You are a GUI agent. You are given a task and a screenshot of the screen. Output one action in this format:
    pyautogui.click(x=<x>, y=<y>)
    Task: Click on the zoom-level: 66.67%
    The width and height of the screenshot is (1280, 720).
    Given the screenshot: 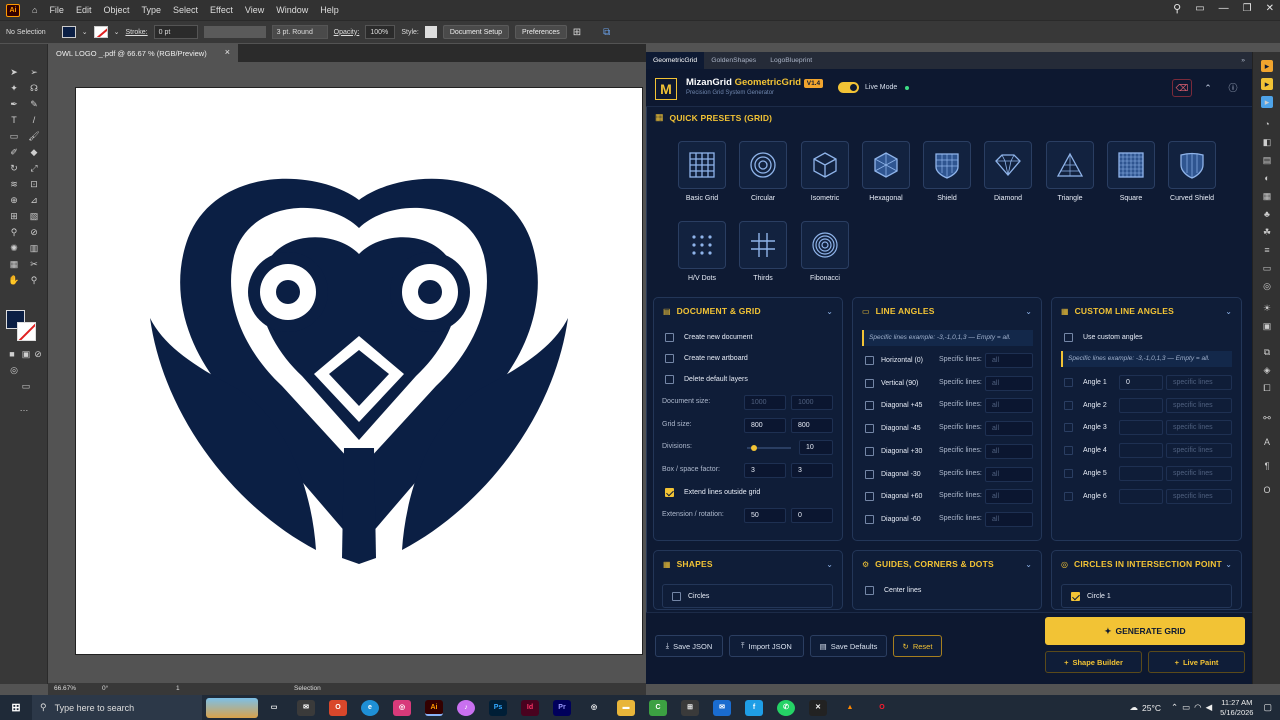 What is the action you would take?
    pyautogui.click(x=65, y=688)
    